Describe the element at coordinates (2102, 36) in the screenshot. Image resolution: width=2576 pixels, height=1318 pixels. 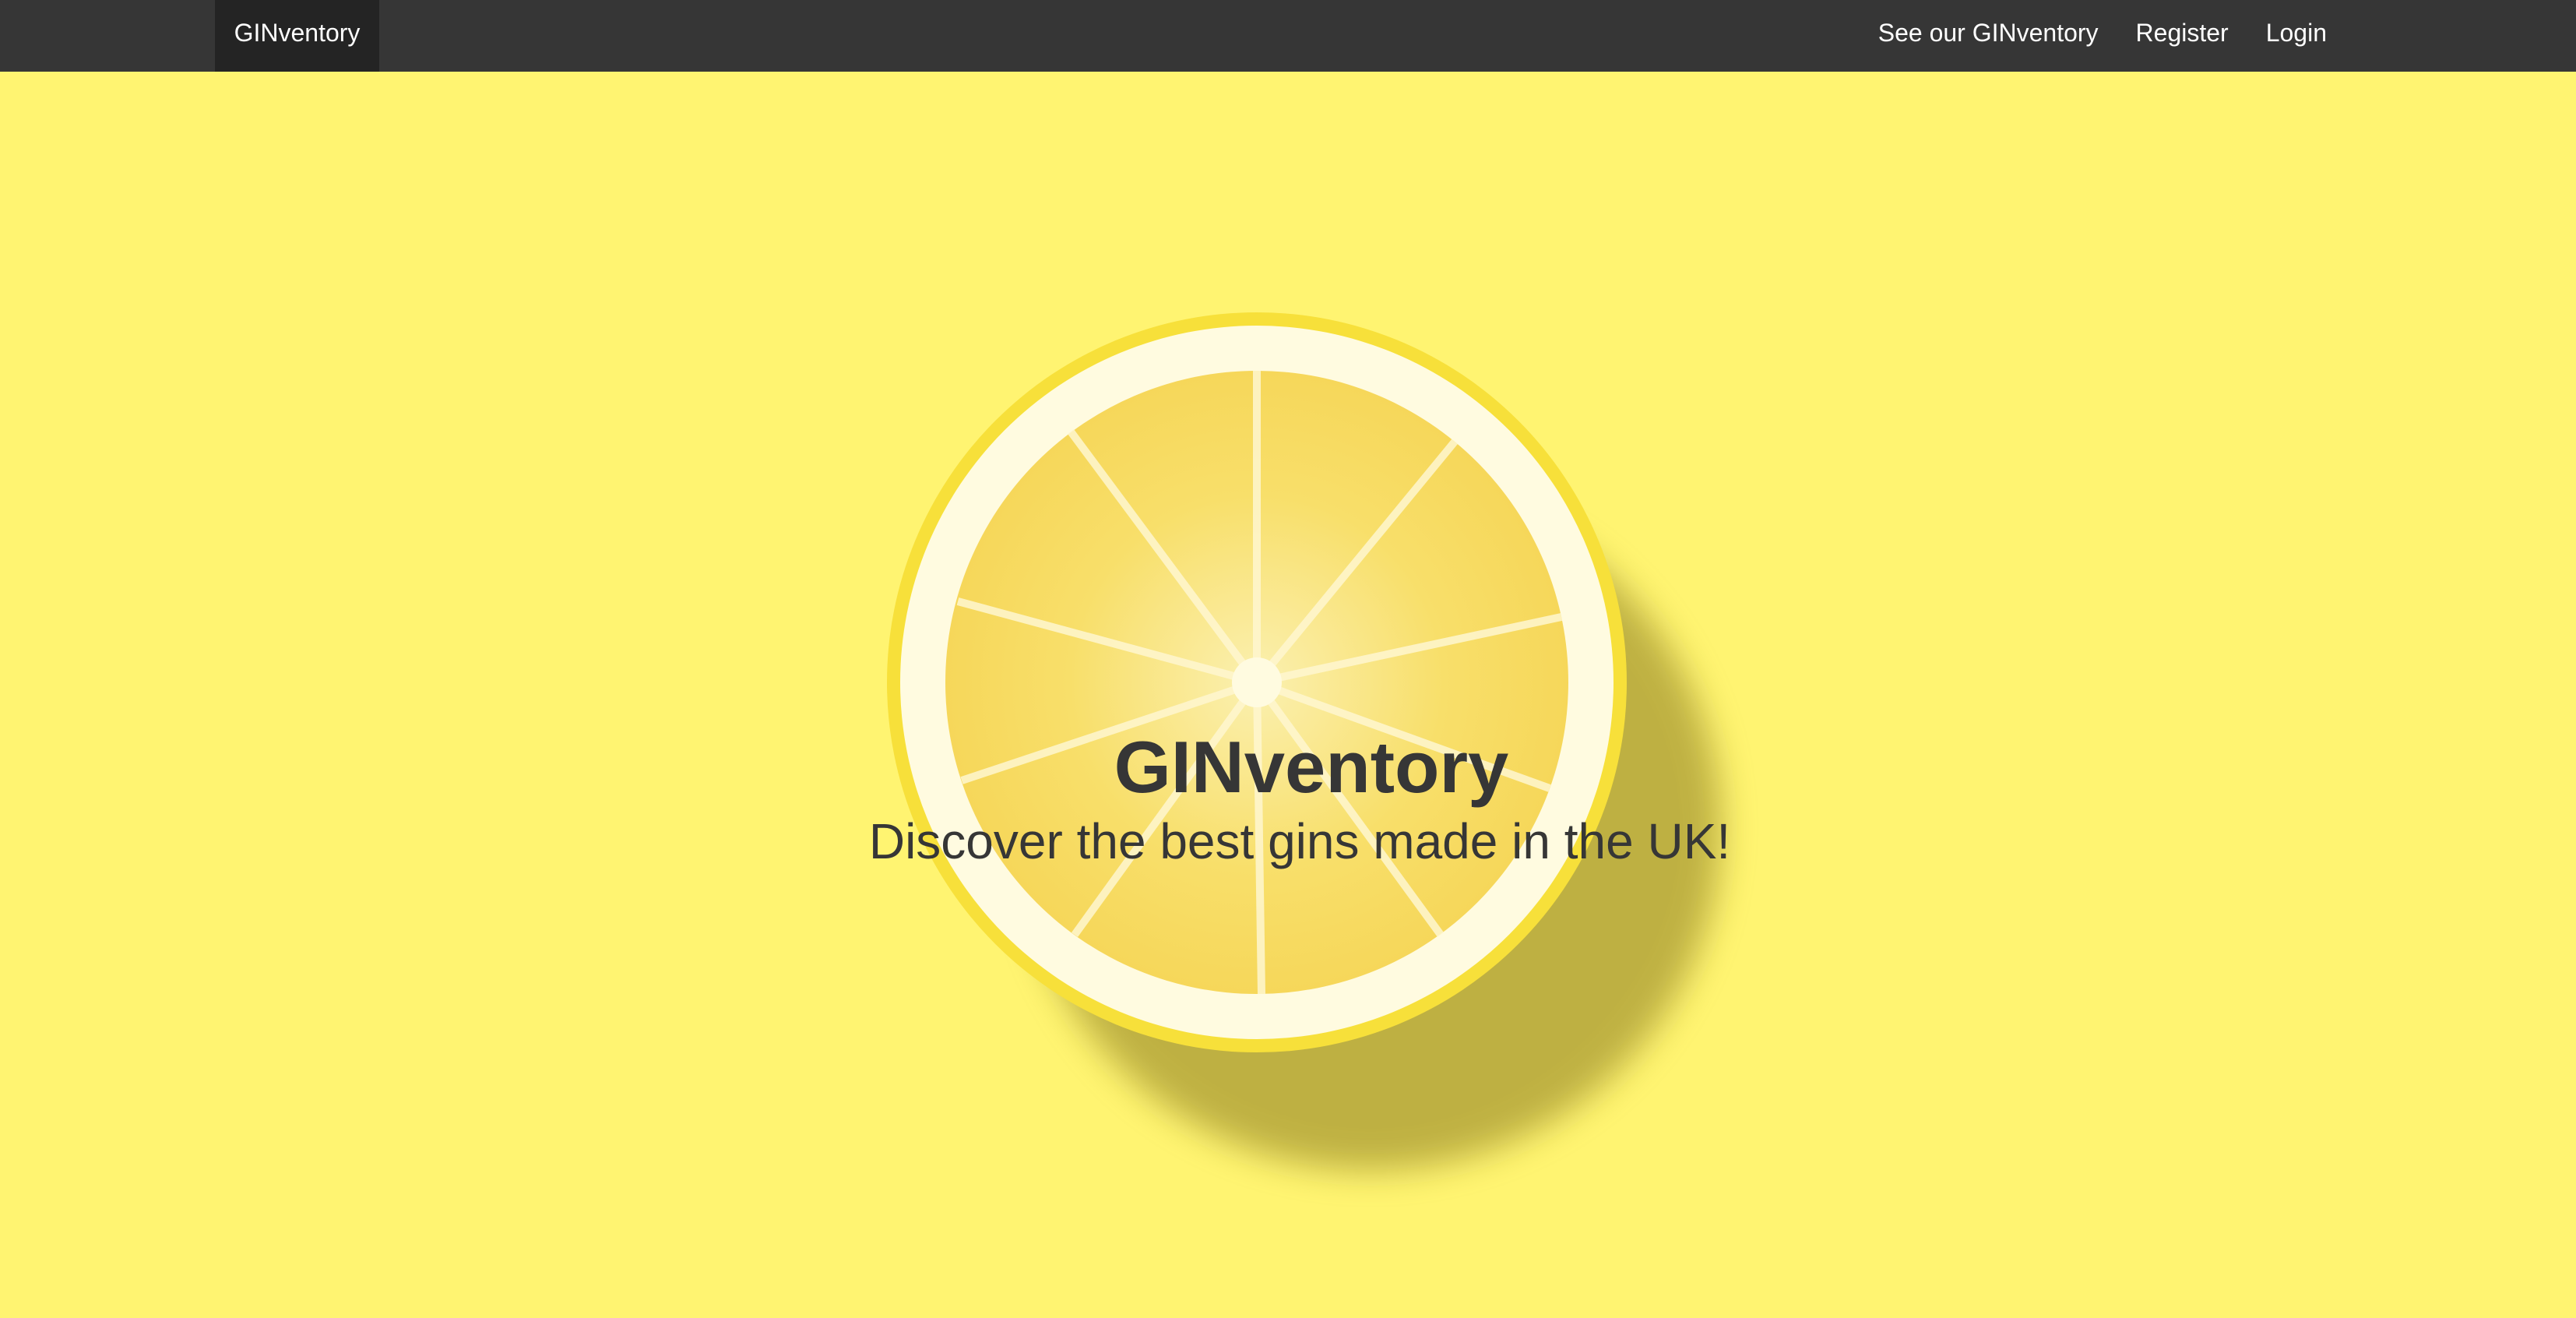
I see `nav-links: See our GINventory Register Login` at that location.